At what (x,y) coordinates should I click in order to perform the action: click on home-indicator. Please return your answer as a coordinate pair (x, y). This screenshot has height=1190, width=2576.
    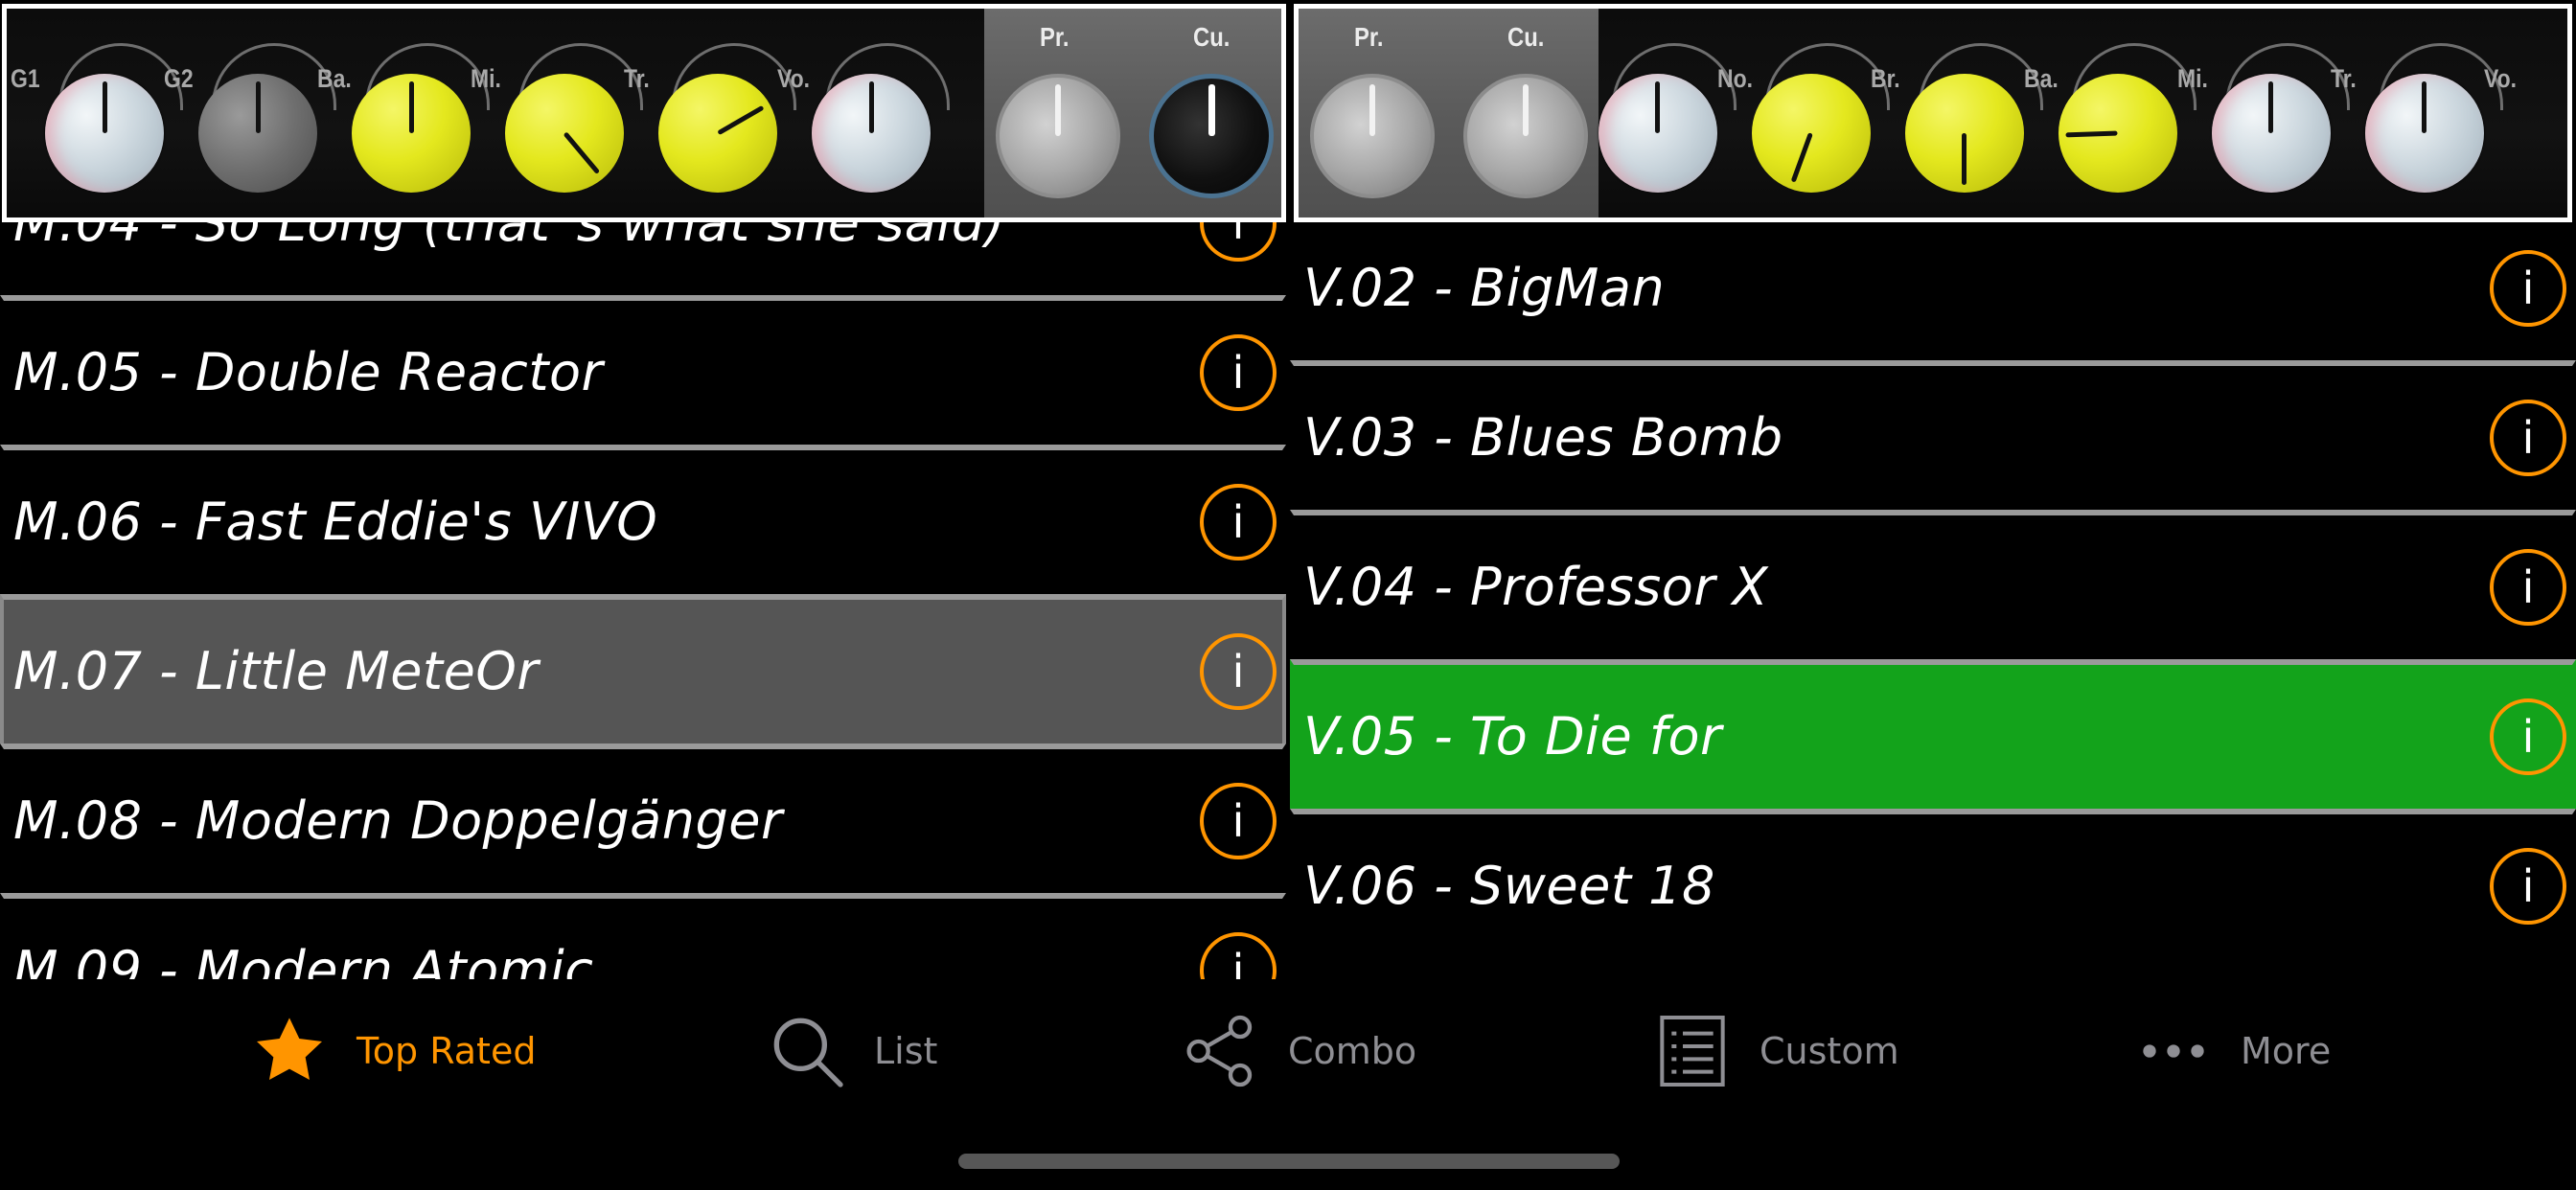
    Looking at the image, I should click on (1289, 1162).